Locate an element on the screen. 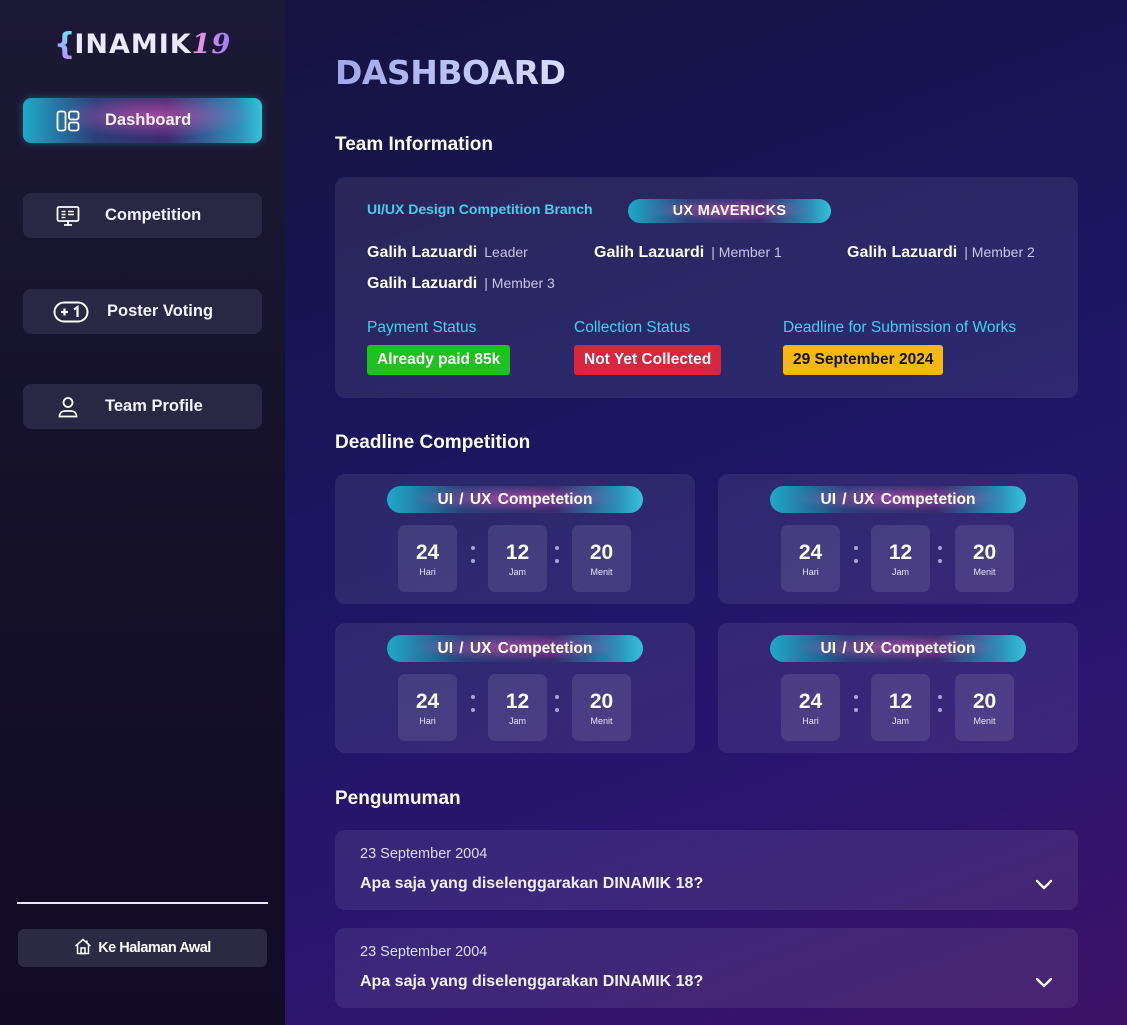 The height and width of the screenshot is (1025, 1127). sidebar-divider is located at coordinates (142, 903).